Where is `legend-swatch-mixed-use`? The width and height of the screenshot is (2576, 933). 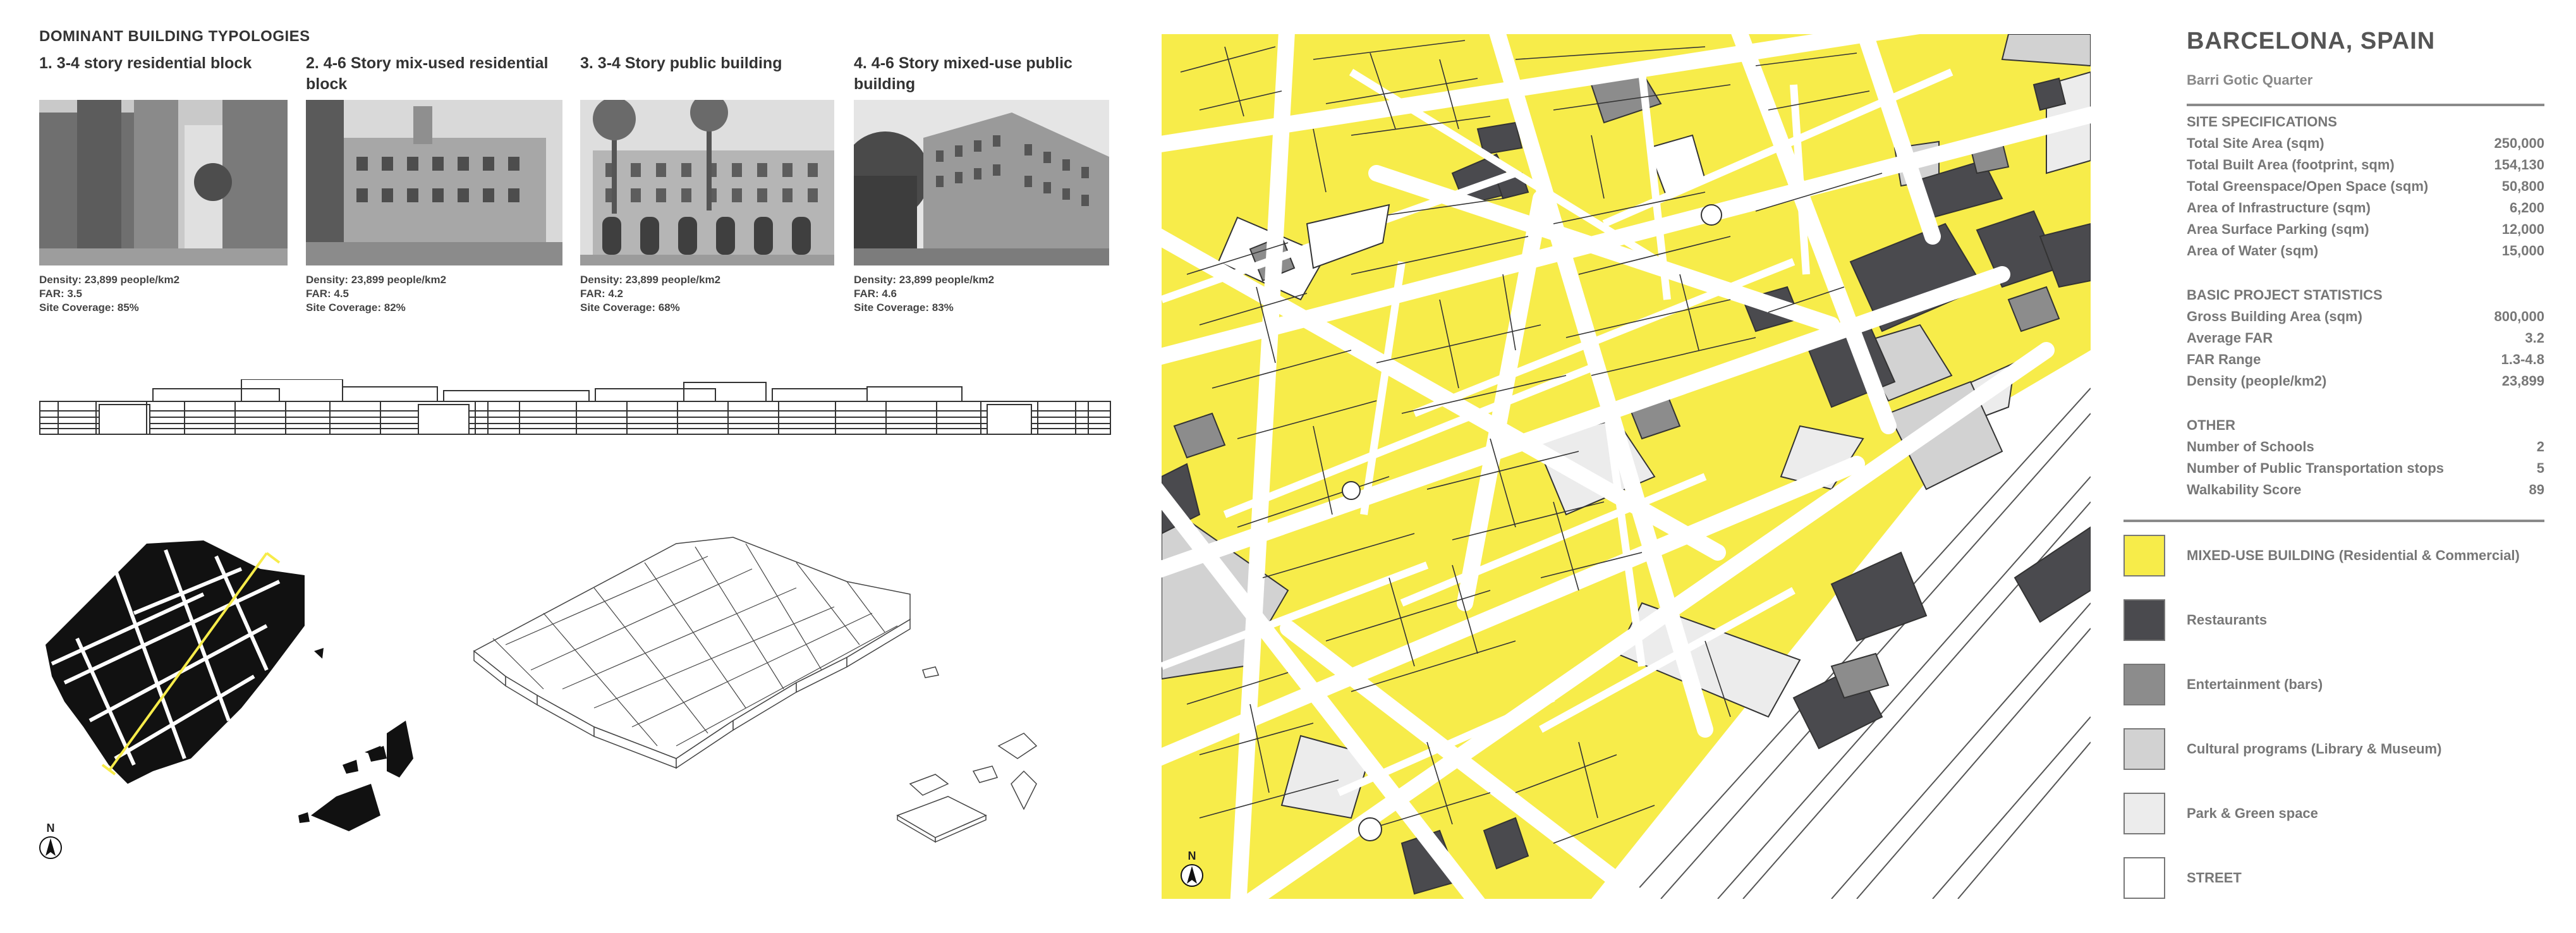
legend-swatch-mixed-use is located at coordinates (2144, 555).